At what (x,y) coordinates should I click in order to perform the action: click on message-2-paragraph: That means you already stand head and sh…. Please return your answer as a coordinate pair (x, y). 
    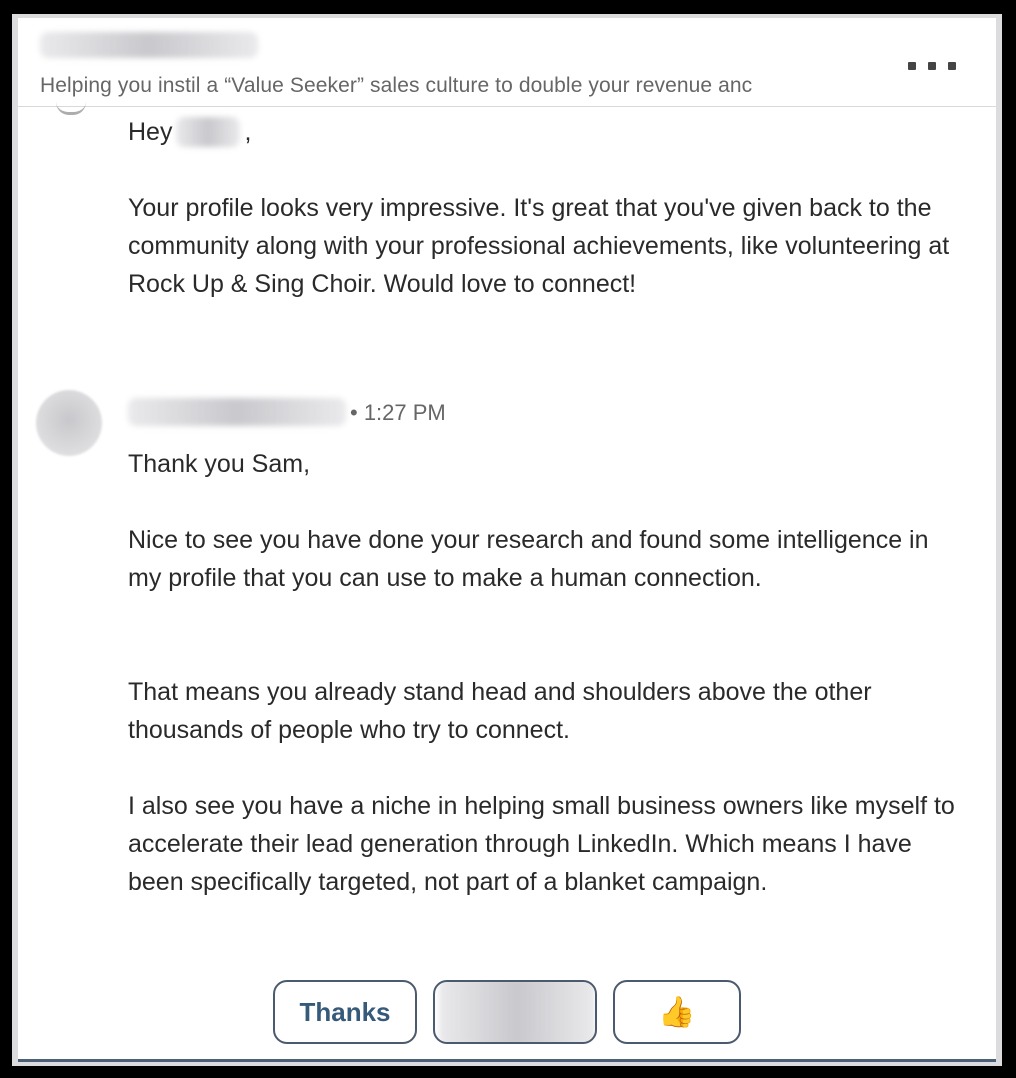
    Looking at the image, I should click on (548, 711).